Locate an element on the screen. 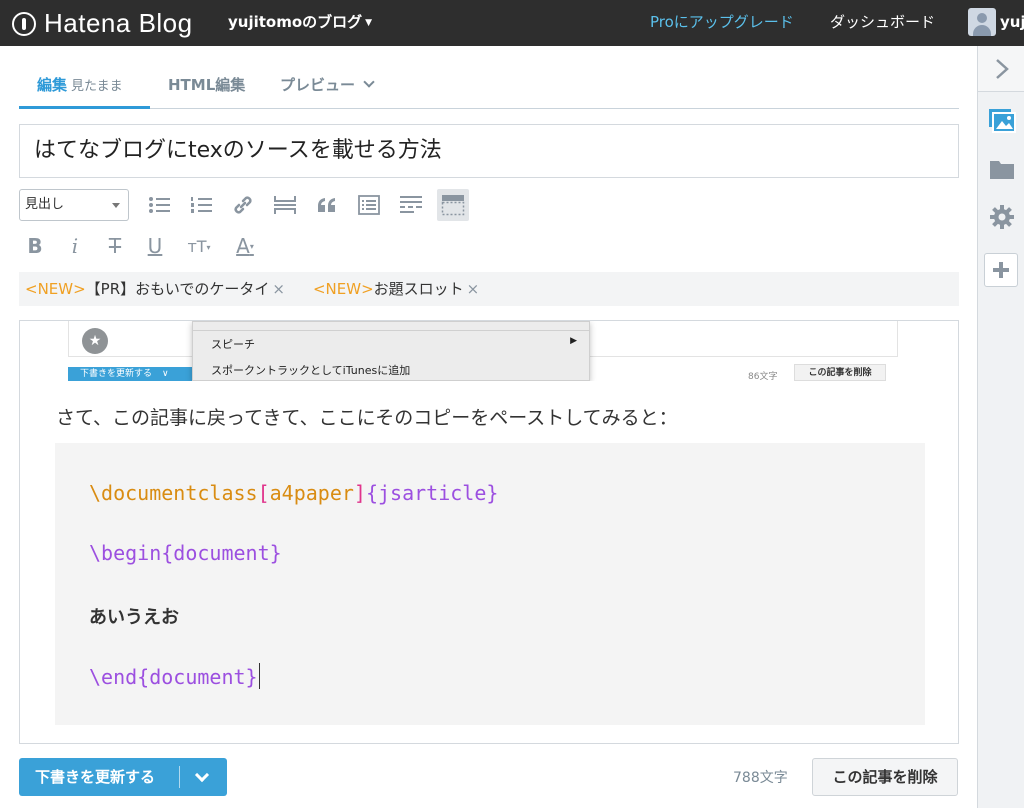 This screenshot has height=808, width=1024. italic-icon: i is located at coordinates (75, 246).